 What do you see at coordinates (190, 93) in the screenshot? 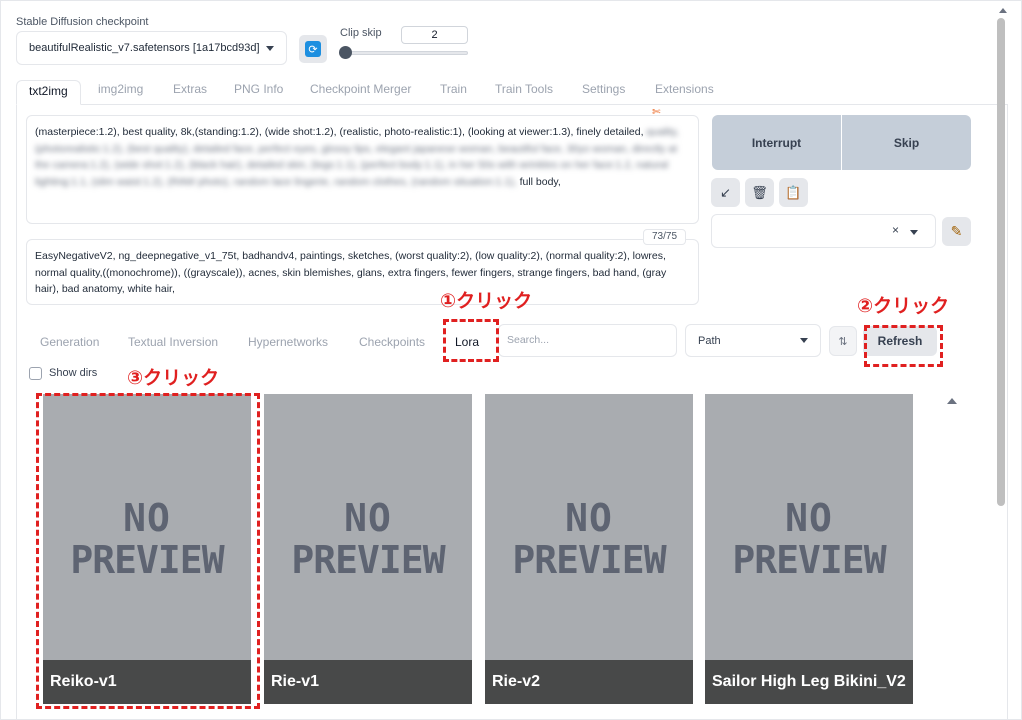
I see `tab-extras: Extras` at bounding box center [190, 93].